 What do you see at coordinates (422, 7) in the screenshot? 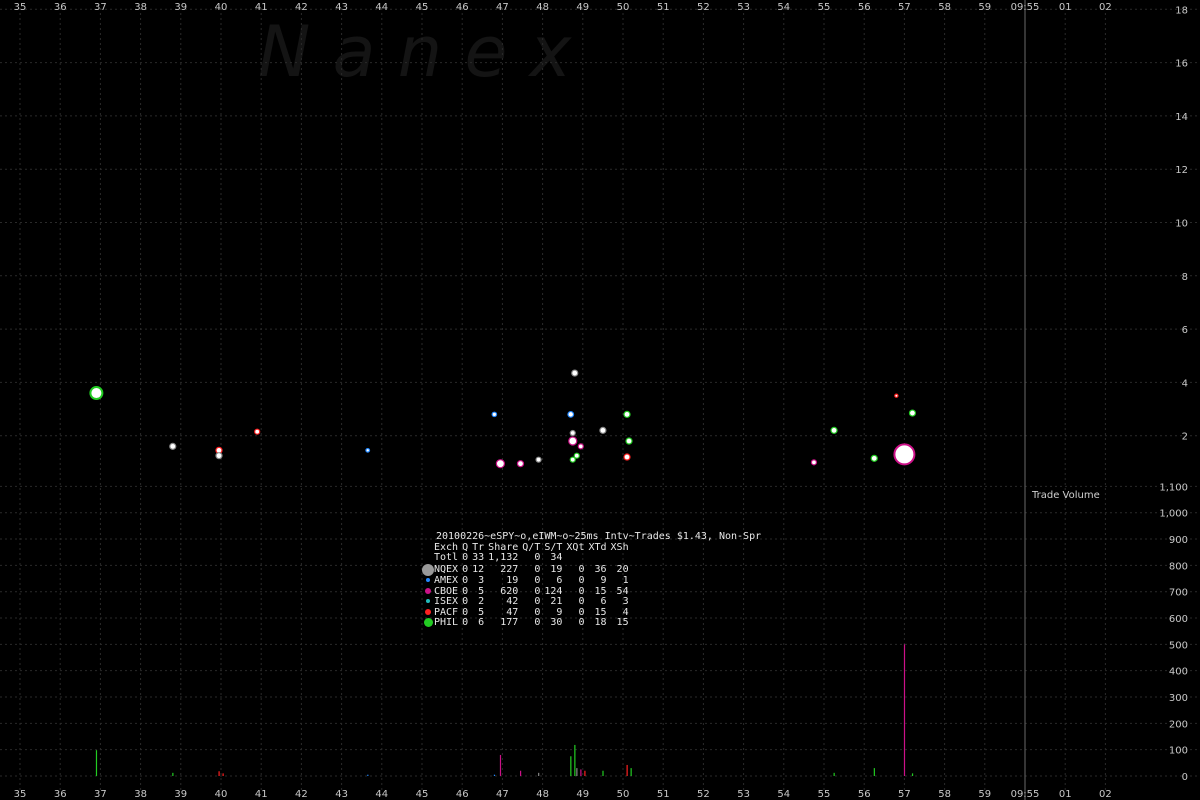
I see `x-tick-top: 45` at bounding box center [422, 7].